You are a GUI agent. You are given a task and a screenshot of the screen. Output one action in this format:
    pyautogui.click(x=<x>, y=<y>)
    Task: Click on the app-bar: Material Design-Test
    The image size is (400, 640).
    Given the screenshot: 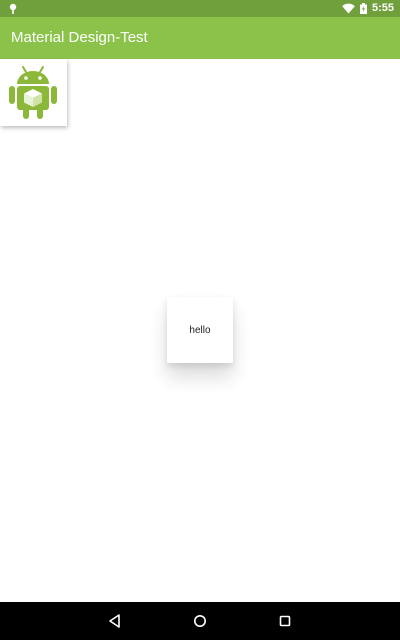 What is the action you would take?
    pyautogui.click(x=200, y=38)
    